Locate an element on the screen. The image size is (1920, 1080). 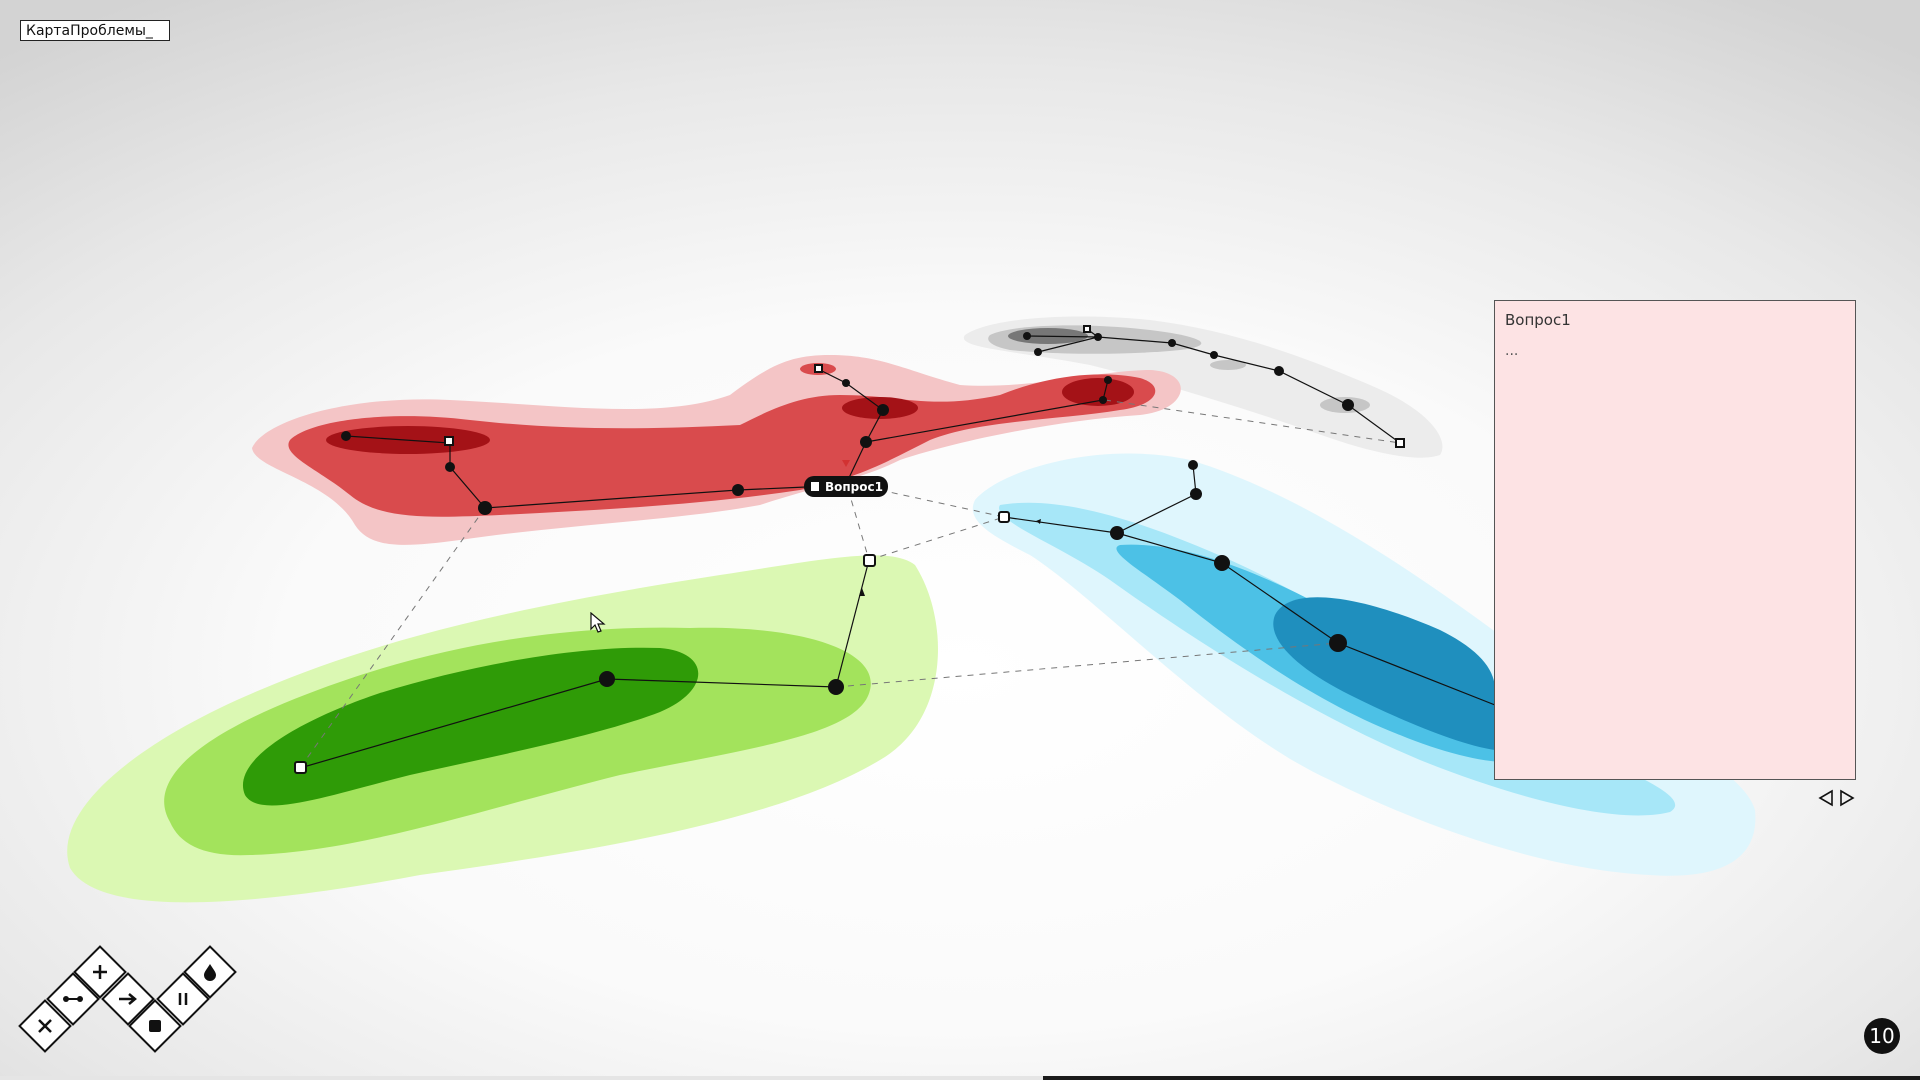
parallel-icon is located at coordinates (183, 999).